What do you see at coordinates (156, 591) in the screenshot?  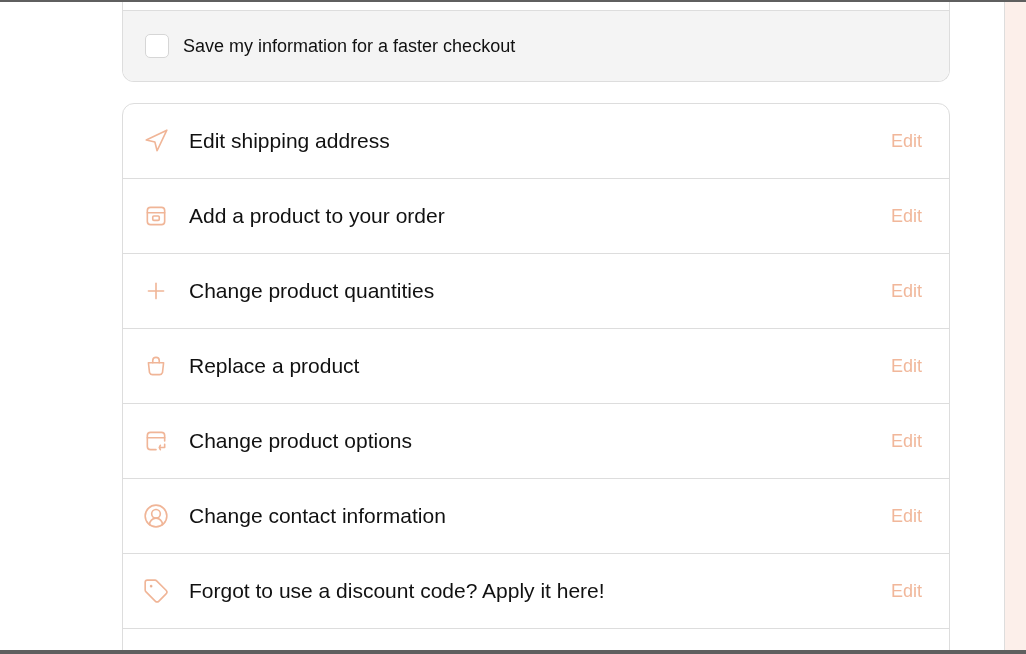 I see `tag-icon` at bounding box center [156, 591].